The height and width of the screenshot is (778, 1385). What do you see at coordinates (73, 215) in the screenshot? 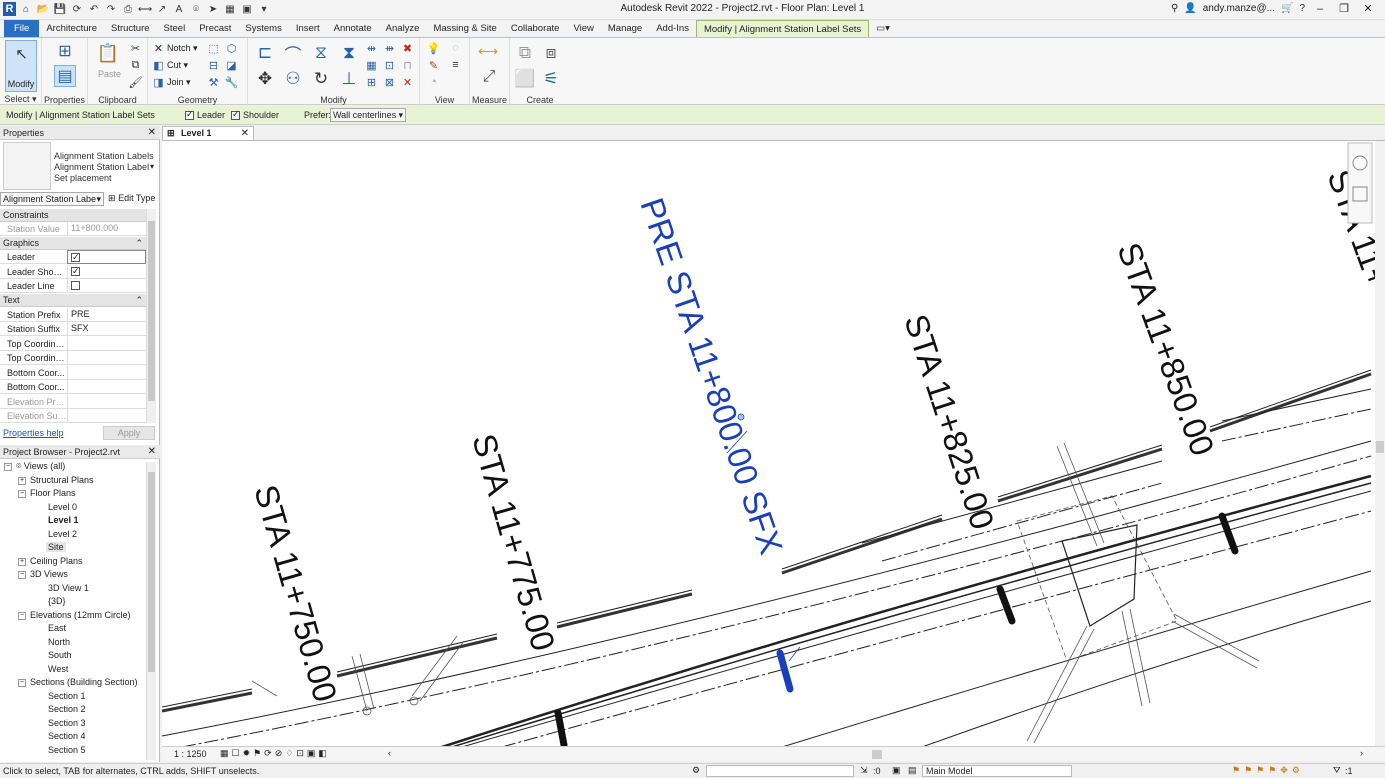
I see `group-constraints: Constraints` at bounding box center [73, 215].